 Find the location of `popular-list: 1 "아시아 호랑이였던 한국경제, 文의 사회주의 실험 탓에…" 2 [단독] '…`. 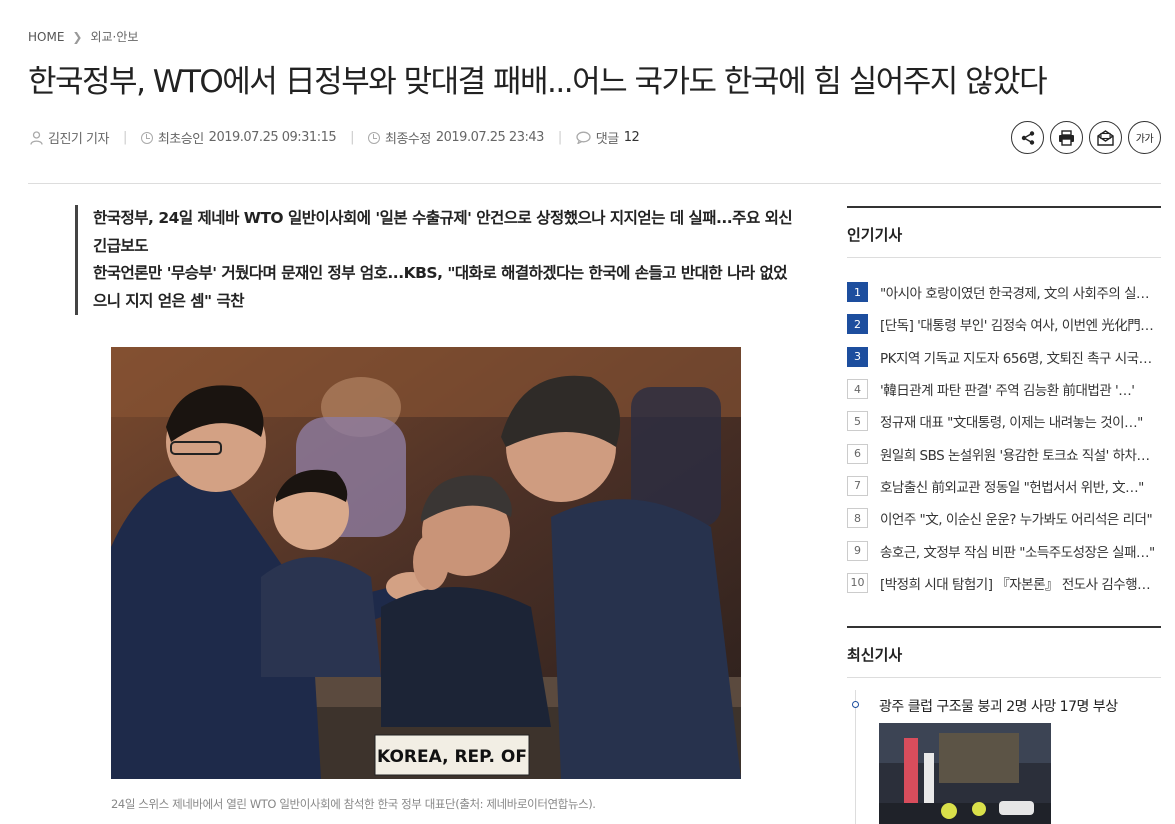

popular-list: 1 "아시아 호랑이였던 한국경제, 文의 사회주의 실험 탓에…" 2 [단독] '… is located at coordinates (1004, 437).